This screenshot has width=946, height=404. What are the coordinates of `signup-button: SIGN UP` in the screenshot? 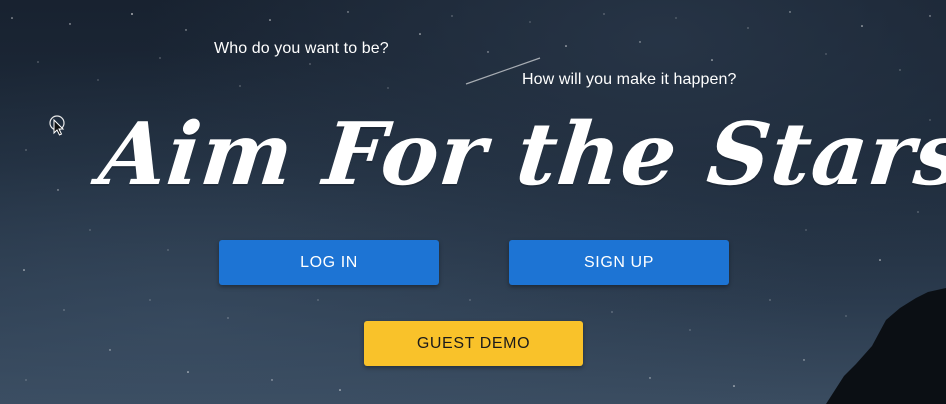 It's located at (619, 262).